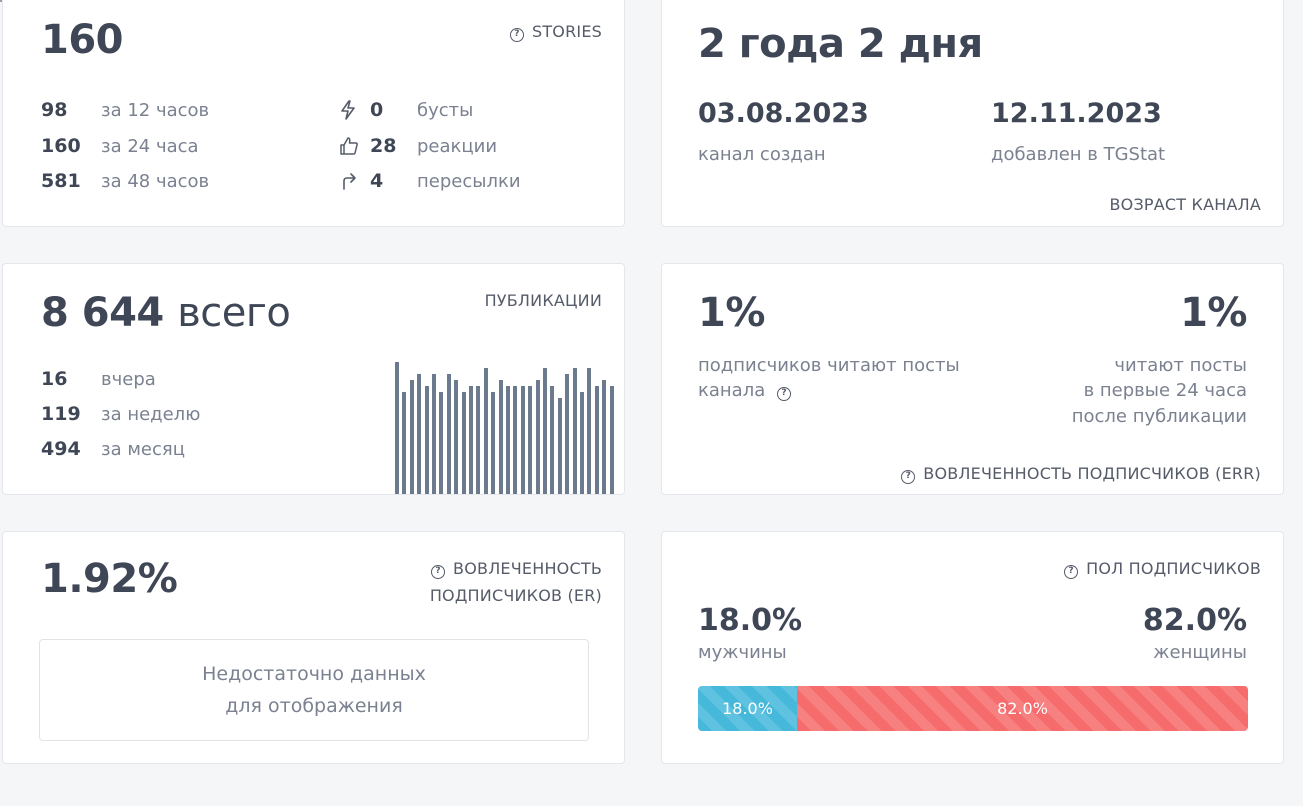  I want to click on no-data-text-2: для отображения, so click(314, 706).